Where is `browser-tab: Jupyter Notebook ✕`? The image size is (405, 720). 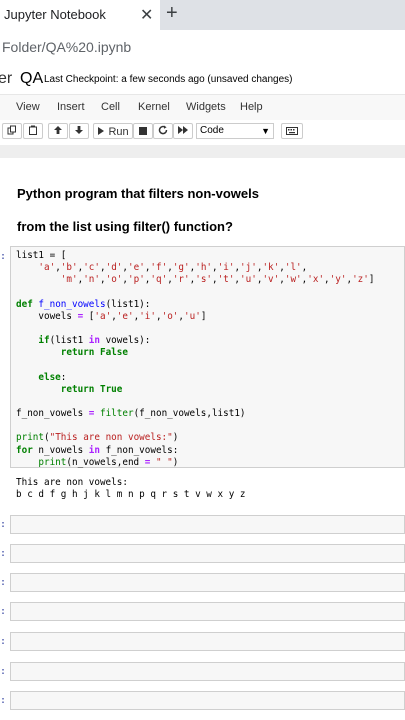
browser-tab: Jupyter Notebook ✕ is located at coordinates (80, 15).